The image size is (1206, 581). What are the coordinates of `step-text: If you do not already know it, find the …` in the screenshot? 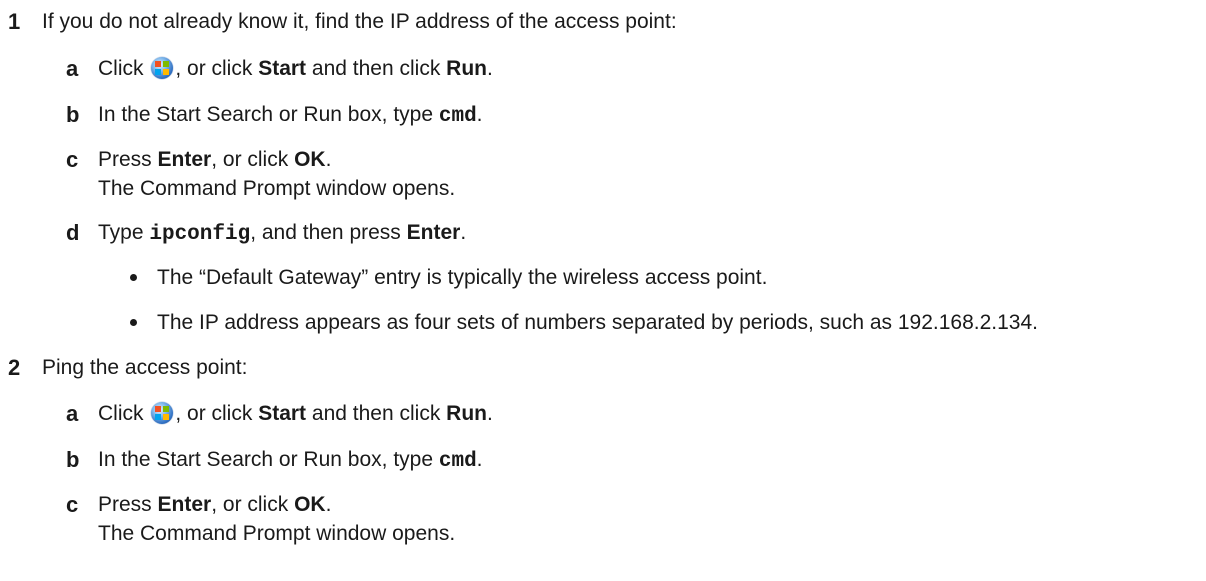 It's located at (359, 21).